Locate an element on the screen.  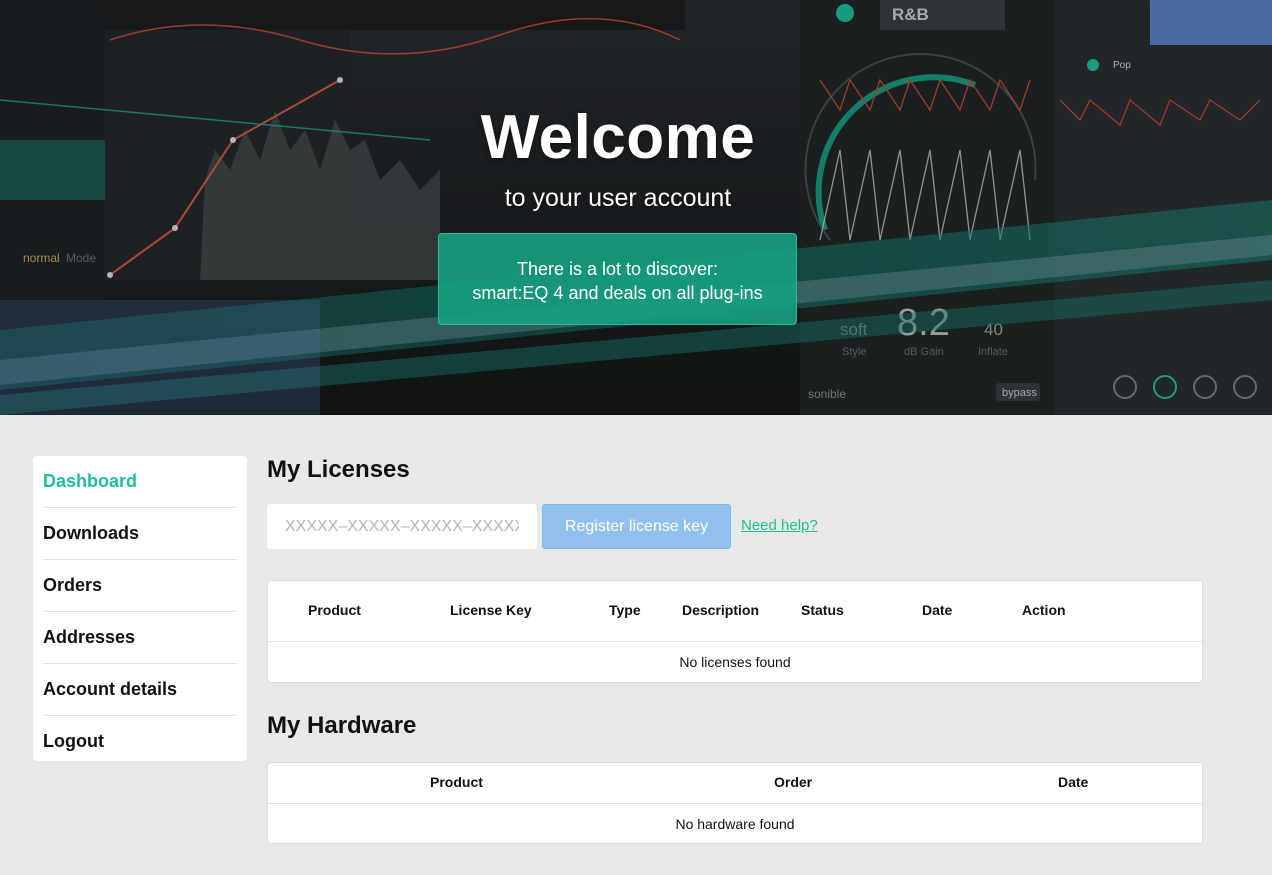
sidebar-item-downloads: Downloads is located at coordinates (140, 534).